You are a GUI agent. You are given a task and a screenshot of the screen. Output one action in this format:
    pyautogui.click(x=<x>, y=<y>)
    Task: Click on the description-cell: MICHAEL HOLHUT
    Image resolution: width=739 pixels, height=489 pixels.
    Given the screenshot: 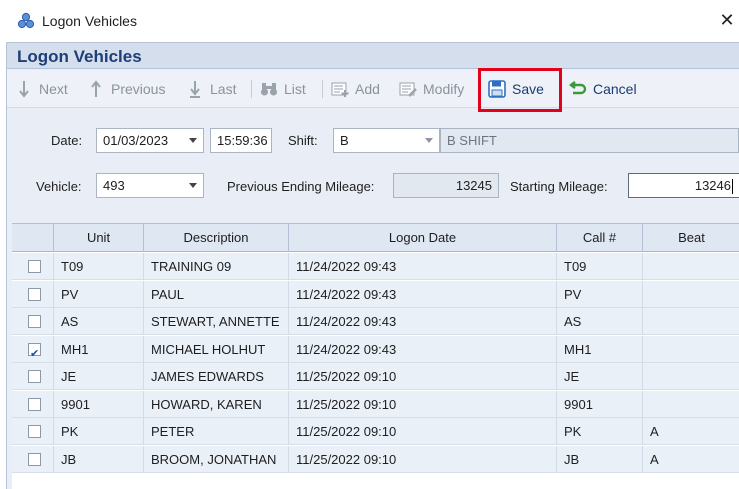 What is the action you would take?
    pyautogui.click(x=216, y=349)
    